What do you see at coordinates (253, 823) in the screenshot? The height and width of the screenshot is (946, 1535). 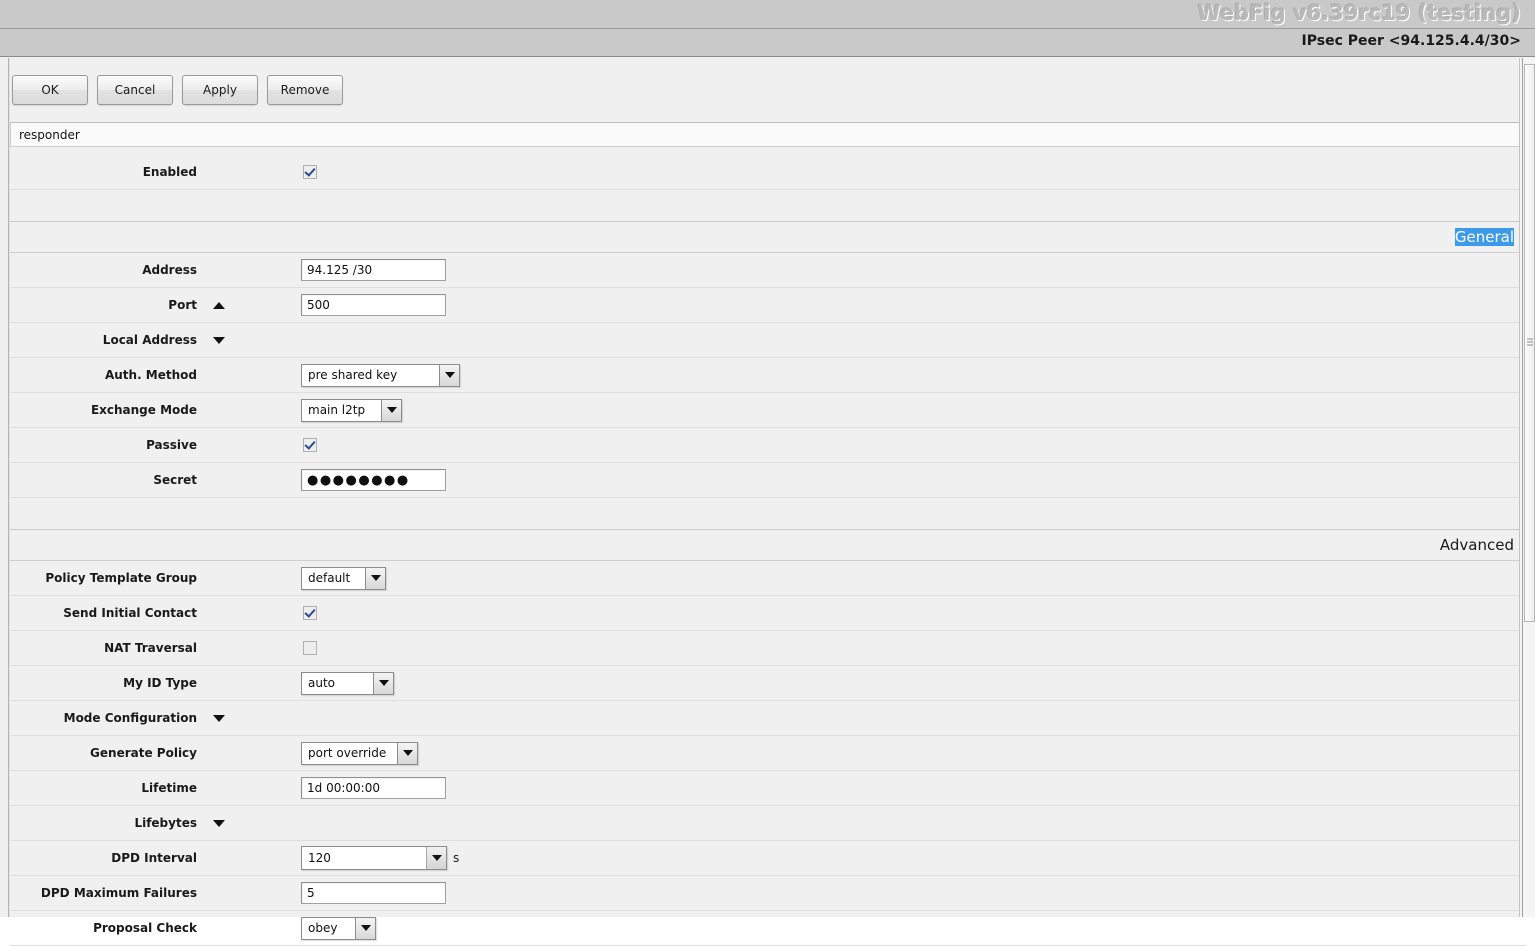 I see `lifebytes-toggle-cell` at bounding box center [253, 823].